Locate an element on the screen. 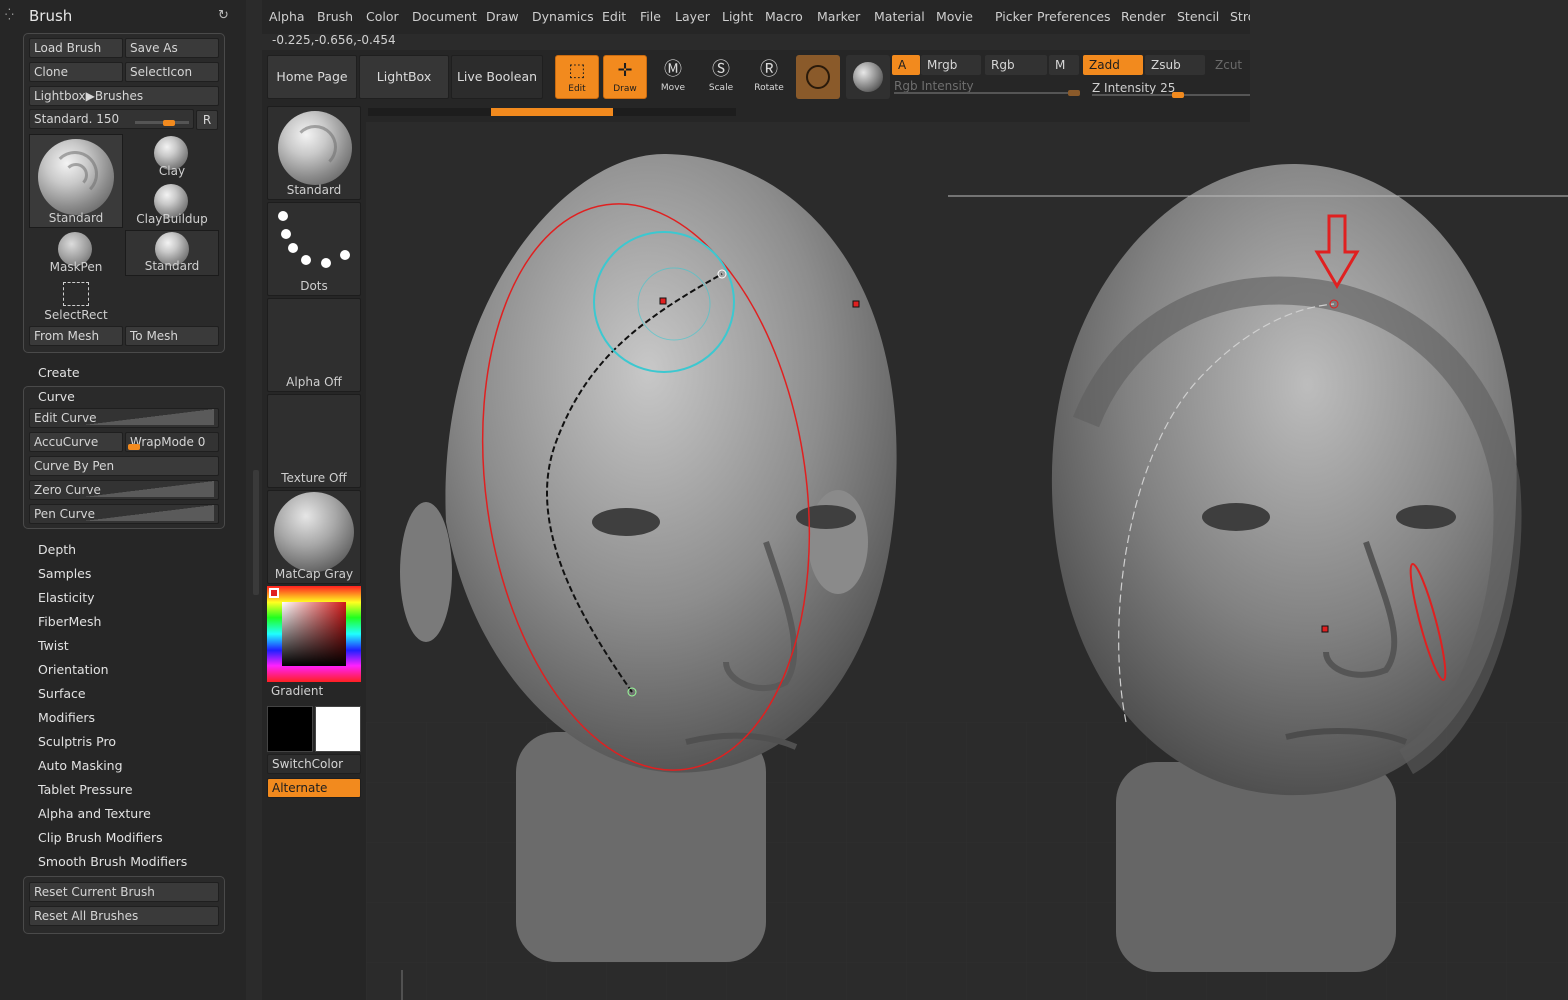 The image size is (1568, 1000). load-brush-button: Load Brush is located at coordinates (76, 48).